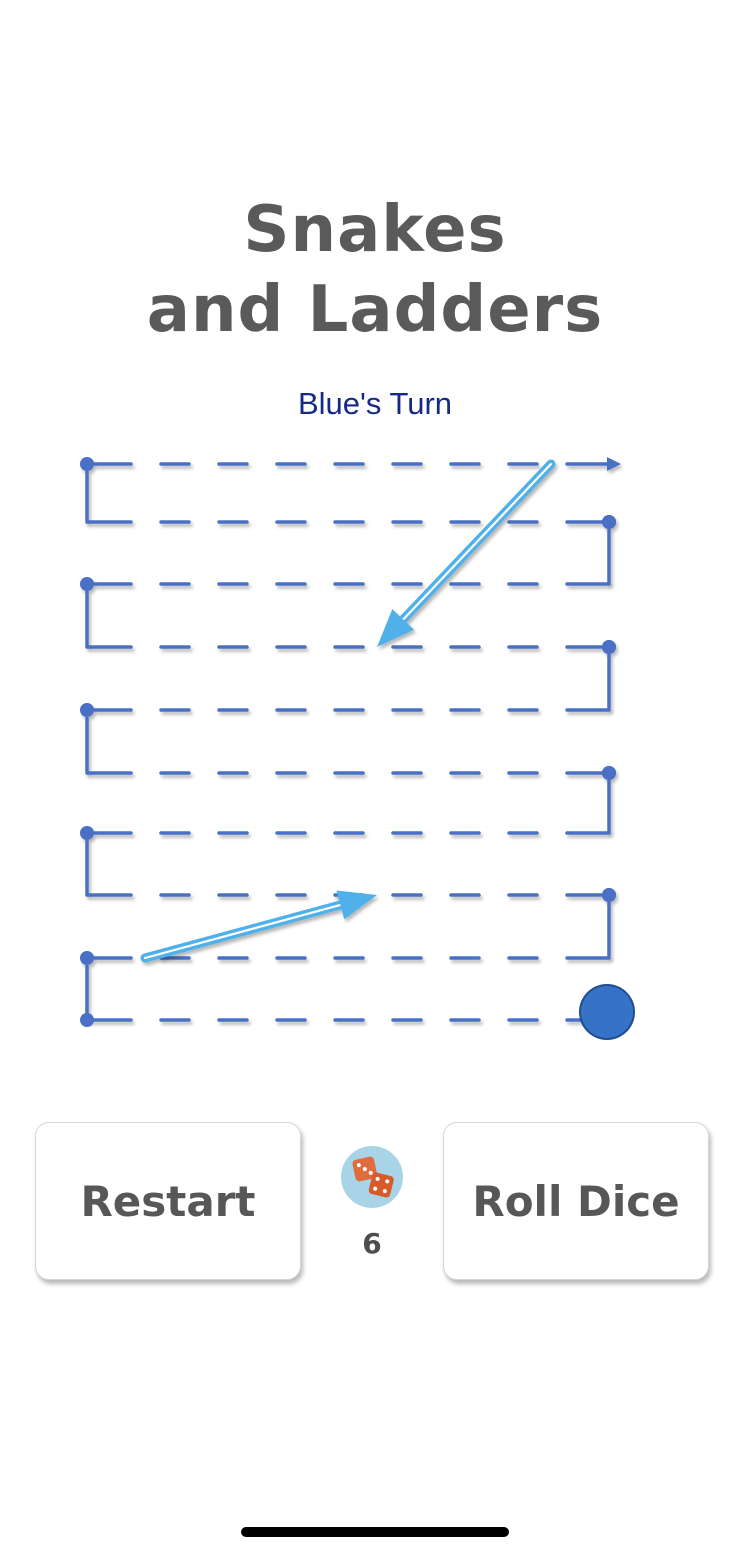 Image resolution: width=750 pixels, height=1554 pixels. I want to click on ladder-head, so click(356, 905).